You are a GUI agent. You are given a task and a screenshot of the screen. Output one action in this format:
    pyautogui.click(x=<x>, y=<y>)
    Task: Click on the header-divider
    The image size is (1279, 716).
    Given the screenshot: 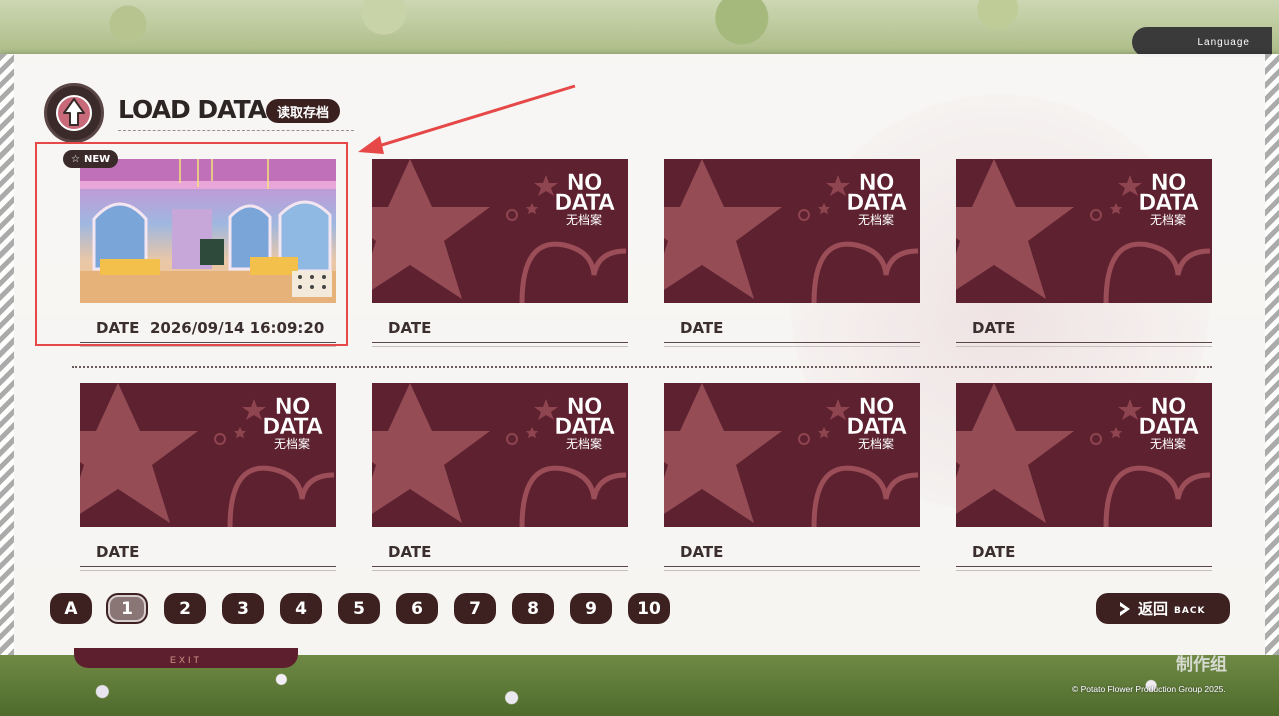 What is the action you would take?
    pyautogui.click(x=236, y=130)
    